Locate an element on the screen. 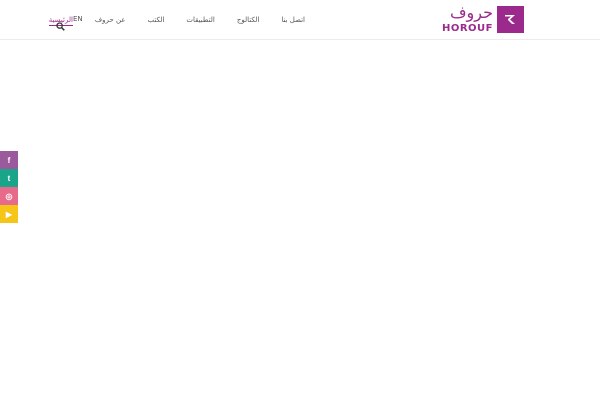 Image resolution: width=600 pixels, height=400 pixels. nav-item-catalog: الكتالوج is located at coordinates (248, 20).